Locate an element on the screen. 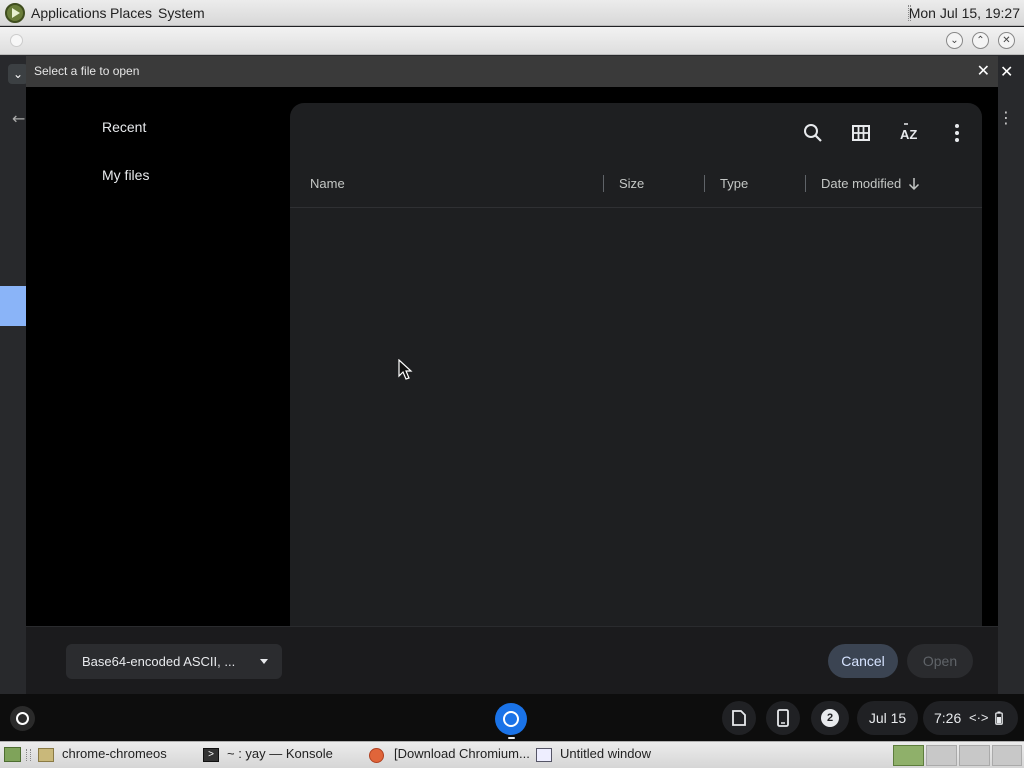 Image resolution: width=1024 pixels, height=768 pixels. maximize-icon: ⌃ is located at coordinates (980, 40).